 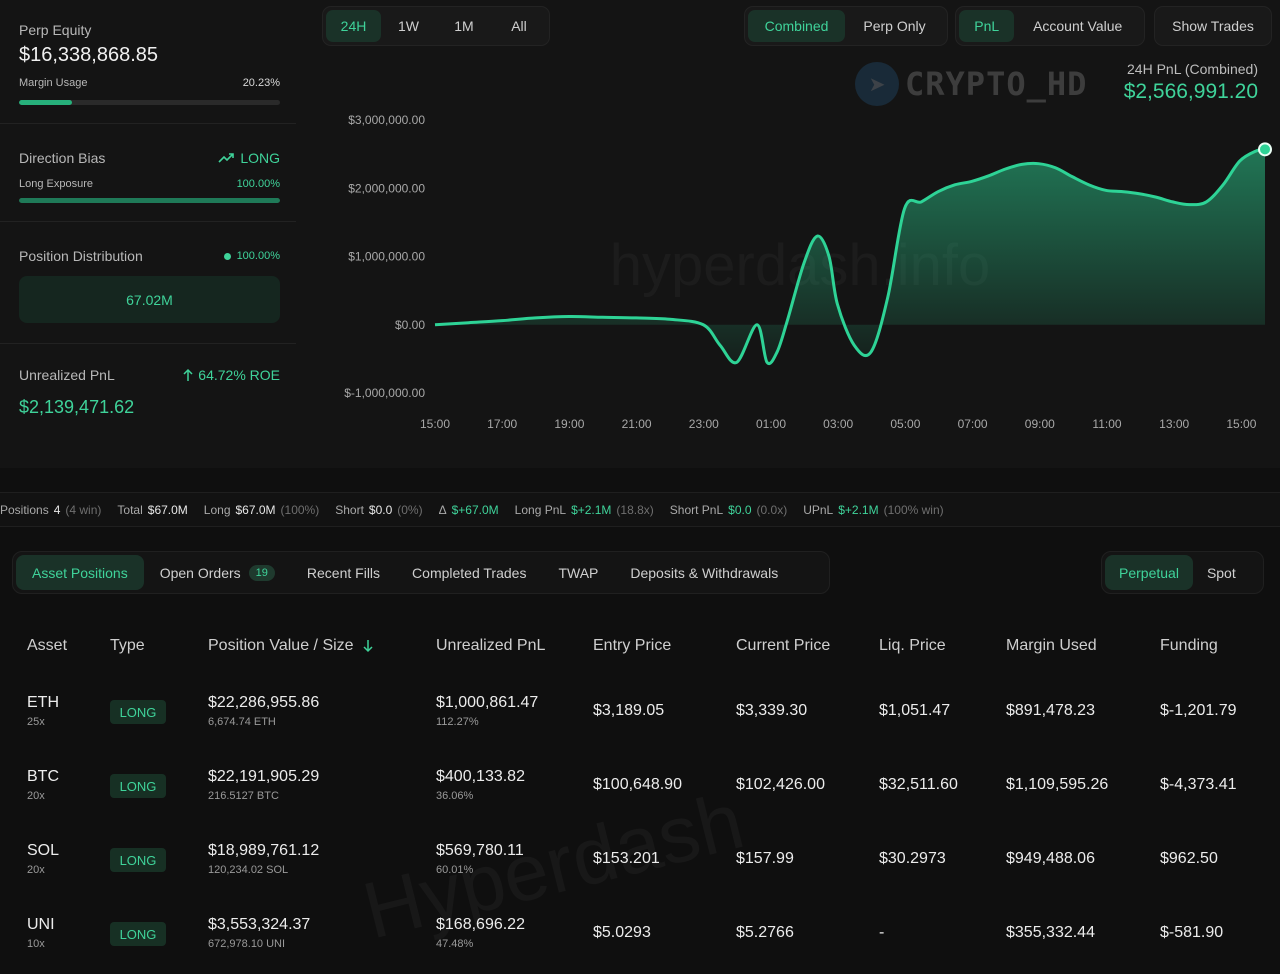 What do you see at coordinates (905, 424) in the screenshot?
I see `x-tick-label: 05:00` at bounding box center [905, 424].